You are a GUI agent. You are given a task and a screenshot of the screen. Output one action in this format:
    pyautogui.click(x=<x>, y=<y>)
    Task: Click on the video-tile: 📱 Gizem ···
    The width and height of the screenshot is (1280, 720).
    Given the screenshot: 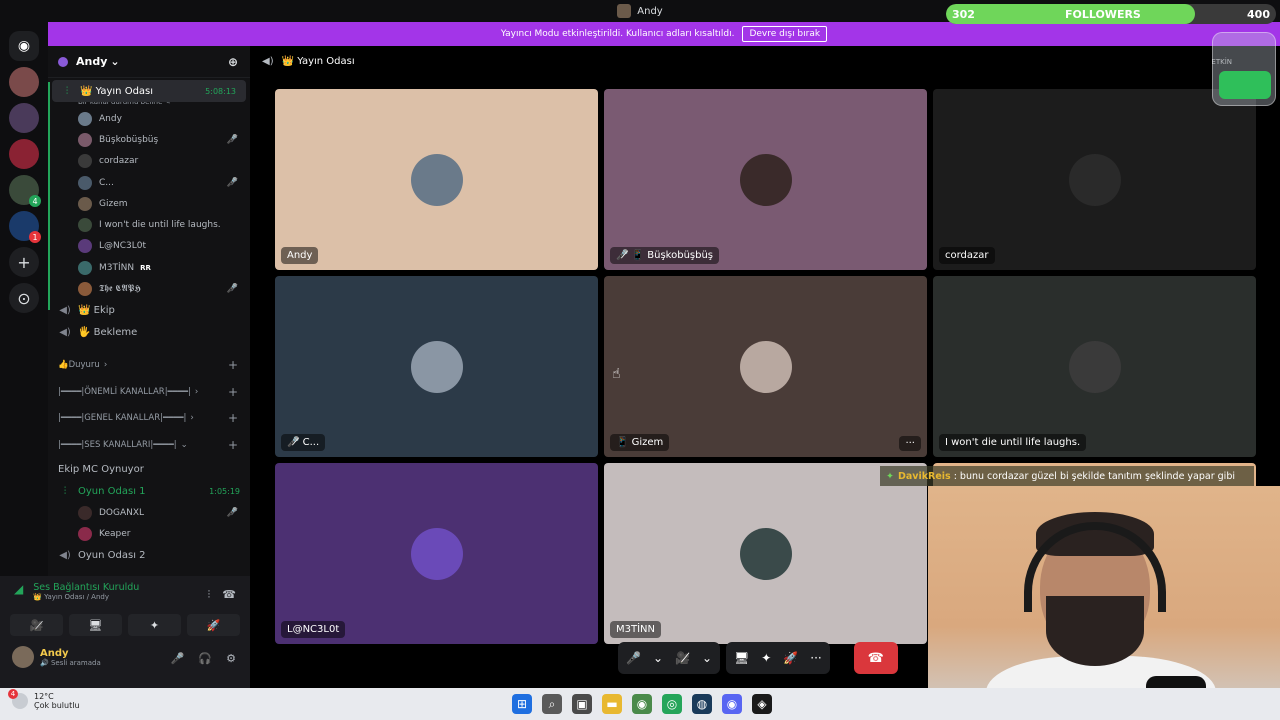 What is the action you would take?
    pyautogui.click(x=765, y=366)
    